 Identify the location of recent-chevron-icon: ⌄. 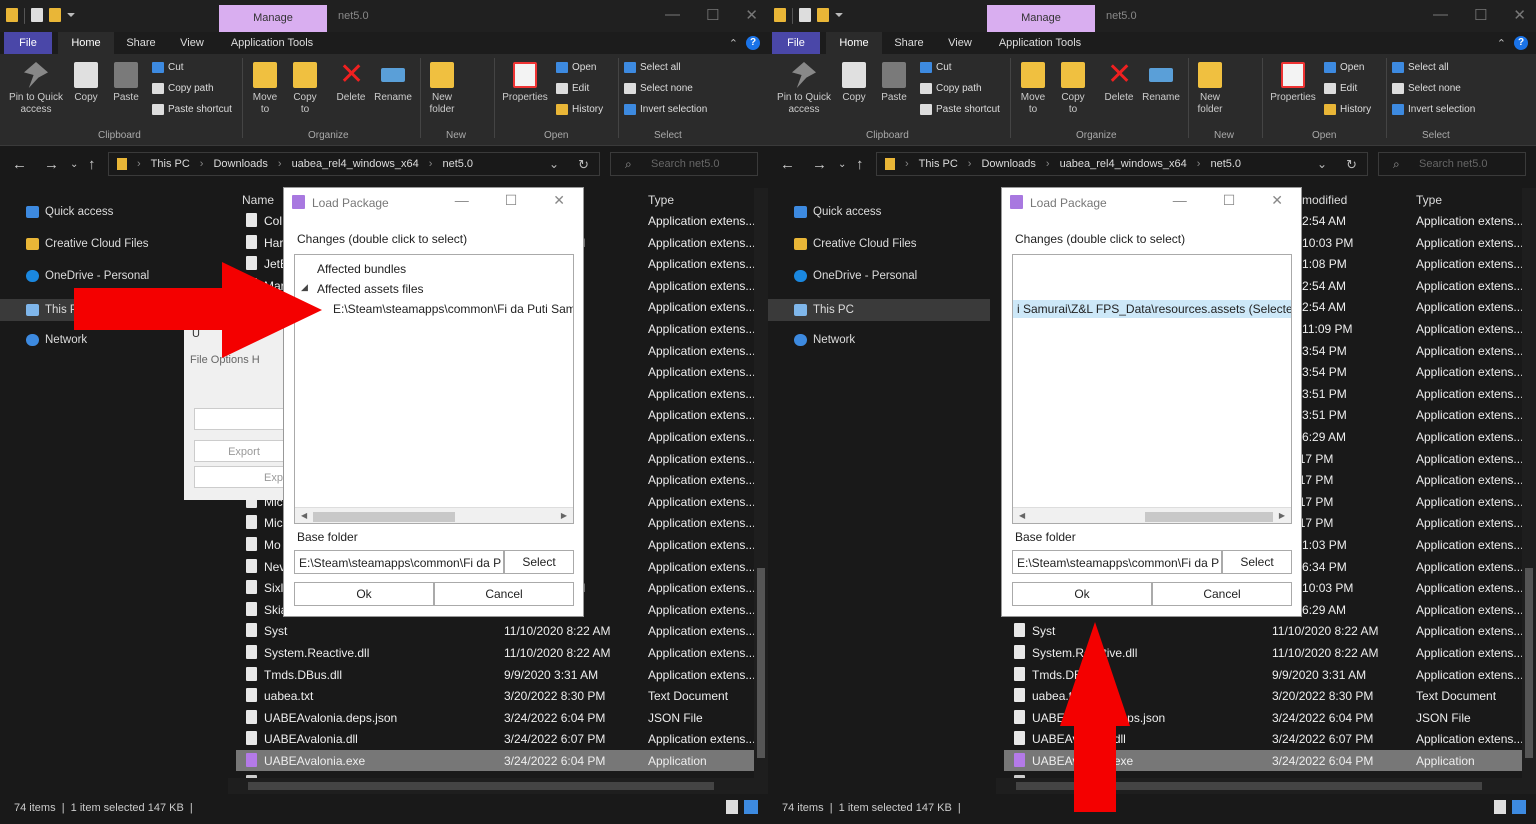
(842, 164).